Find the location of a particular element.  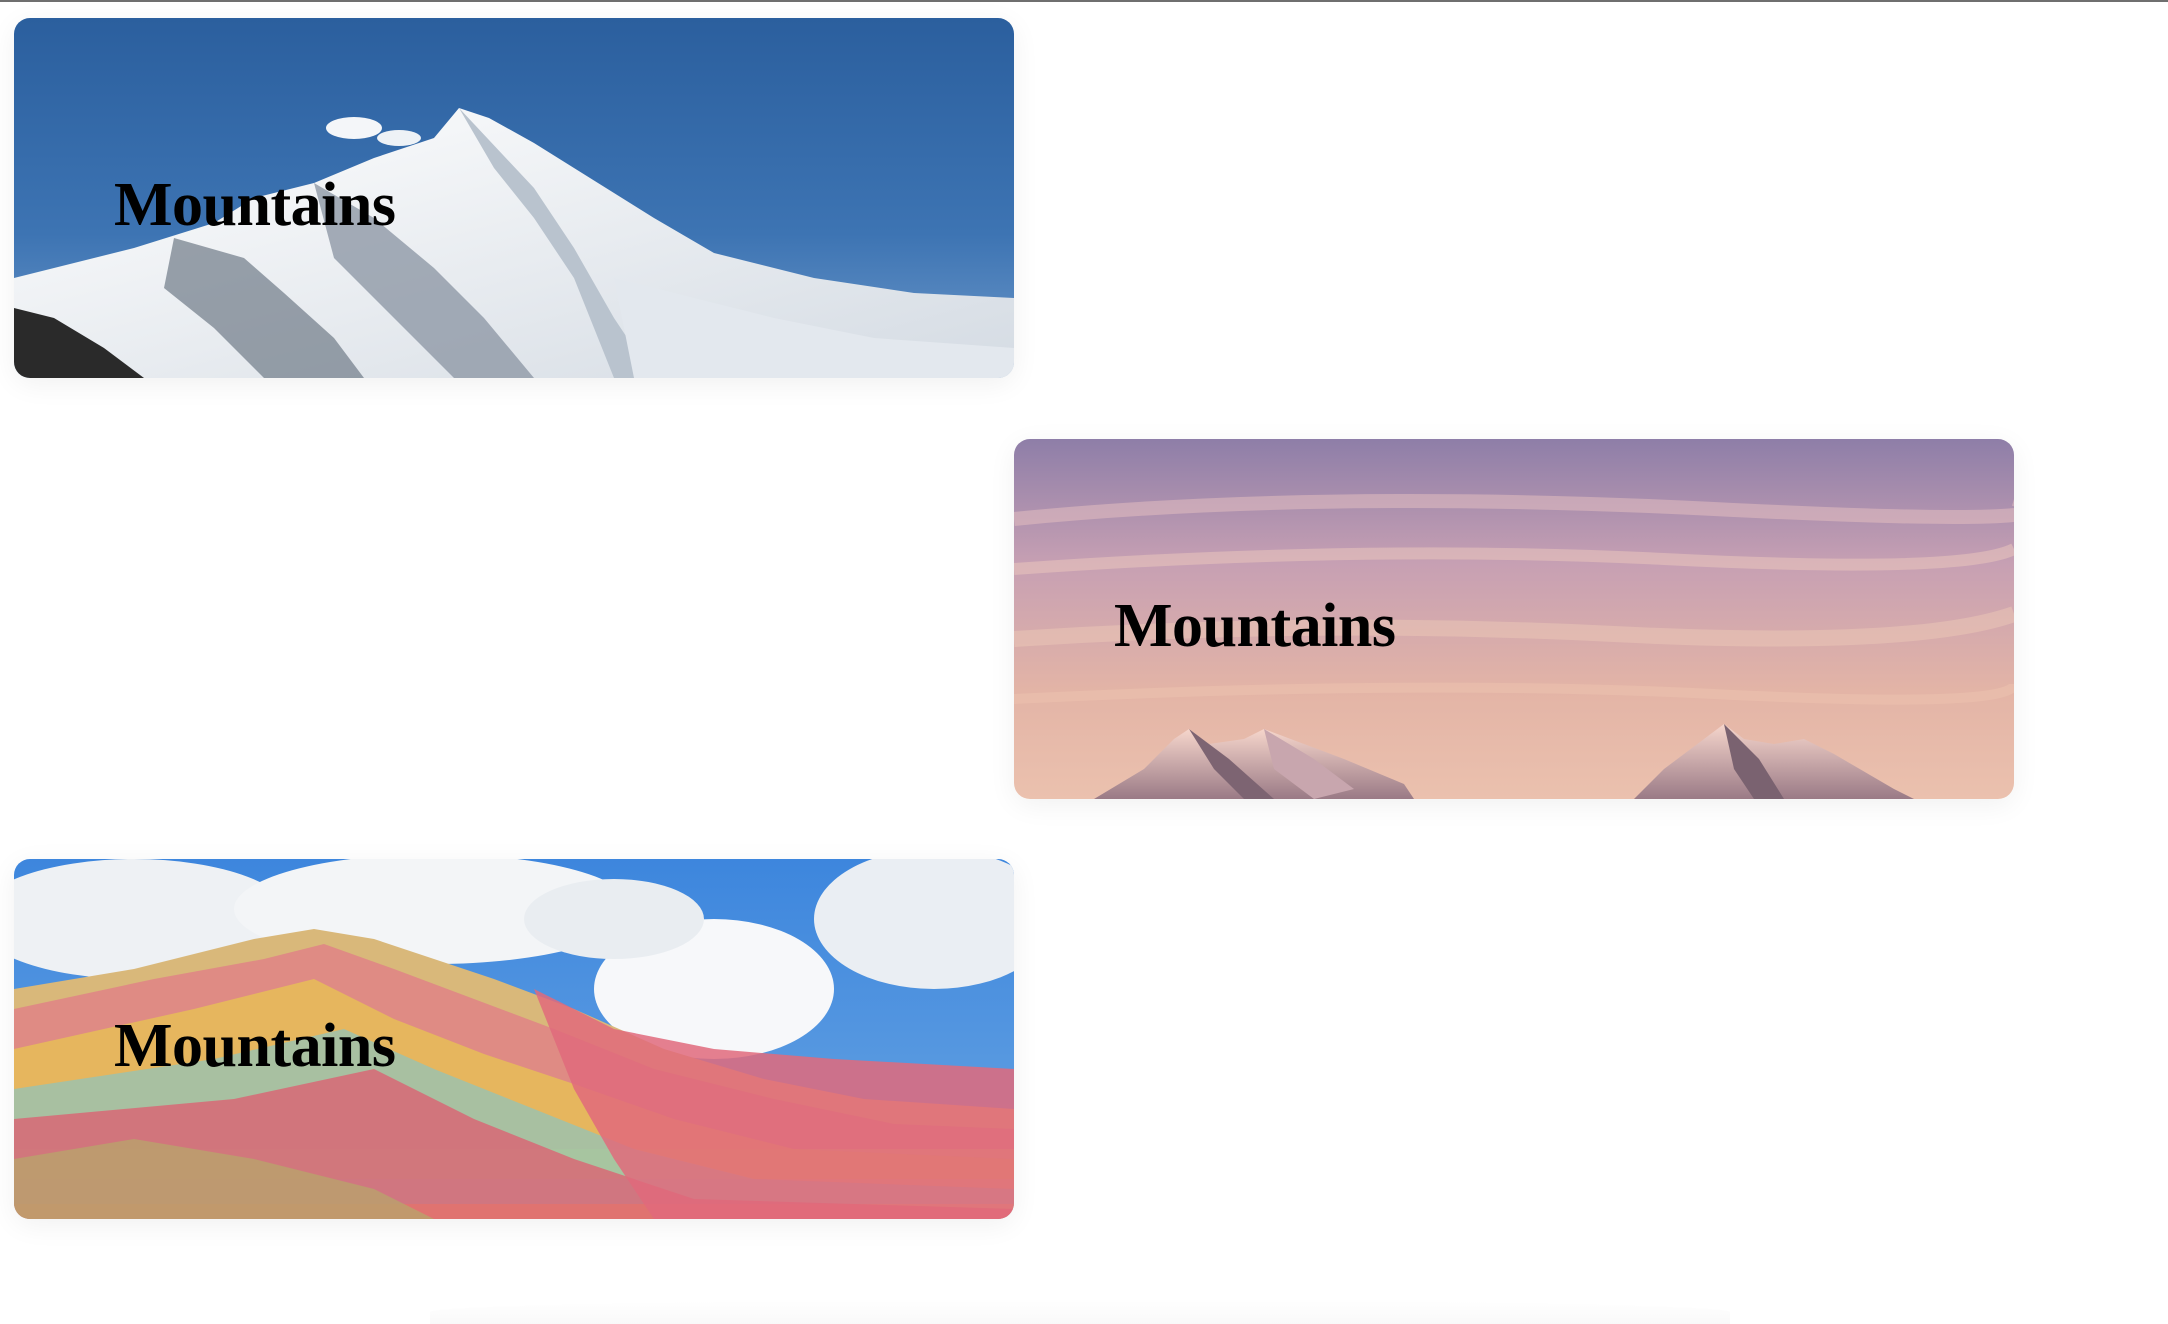

mountain-card-1: Mountains is located at coordinates (514, 198).